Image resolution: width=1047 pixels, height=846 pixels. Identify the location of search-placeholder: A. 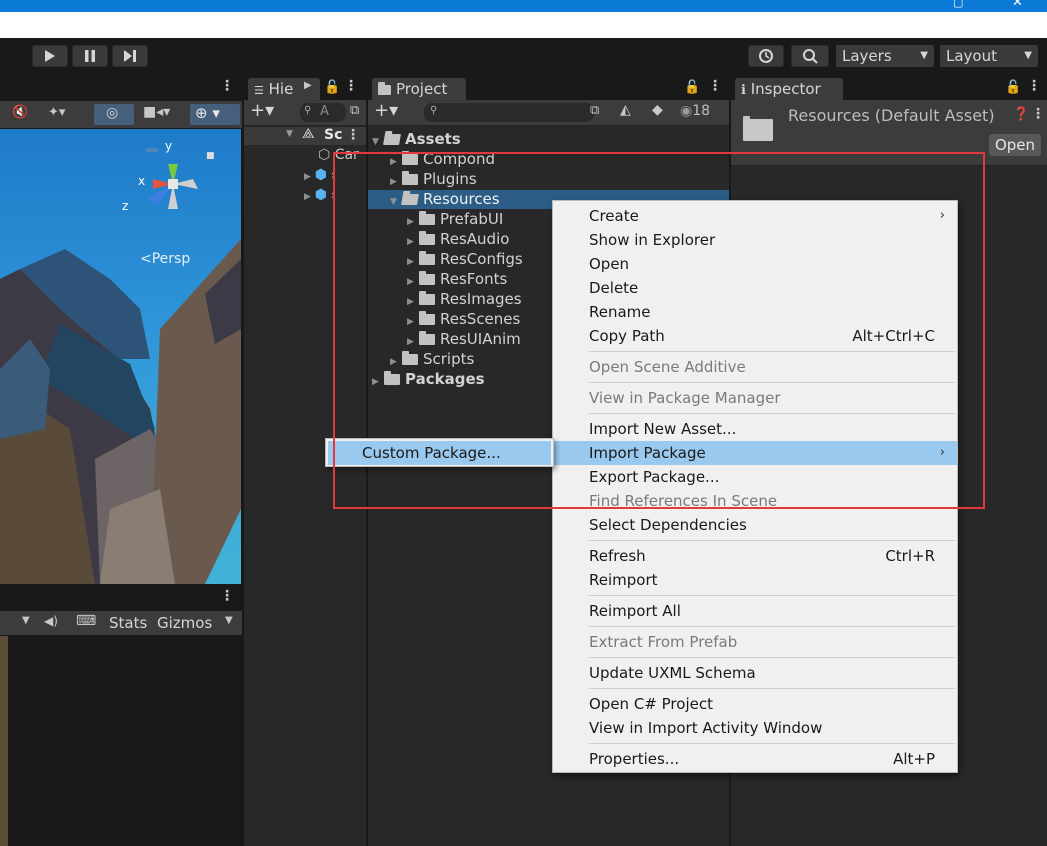
(324, 111).